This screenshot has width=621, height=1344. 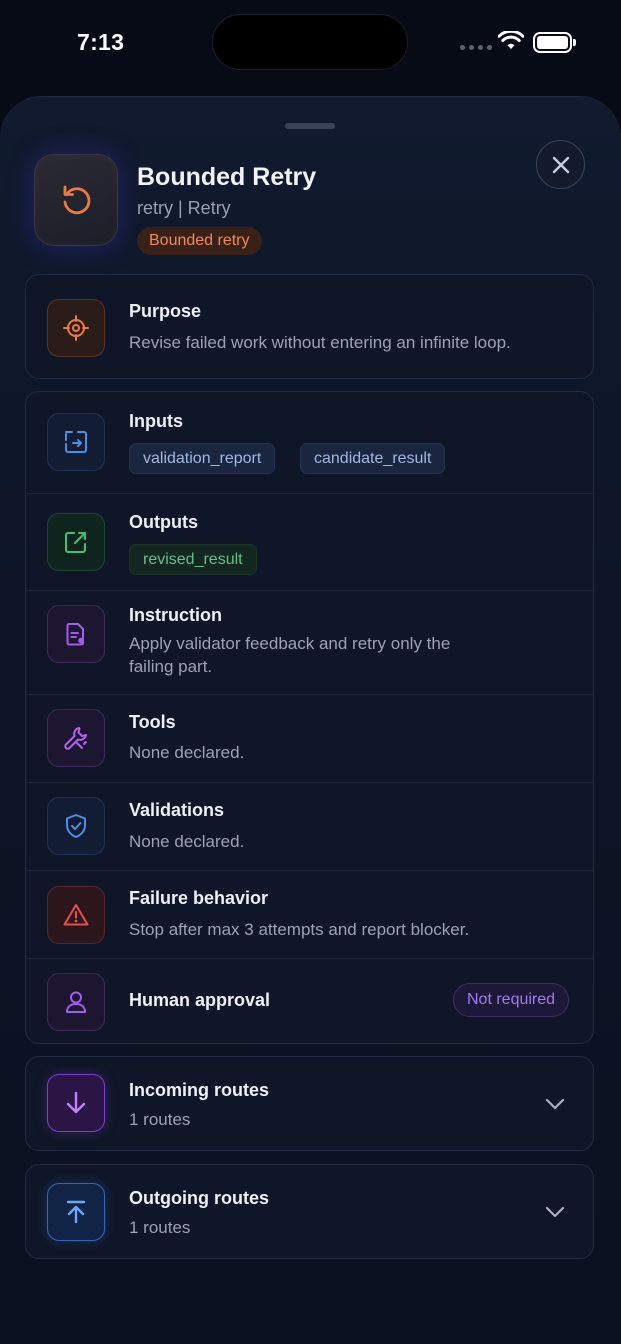 I want to click on validations-title: Validations, so click(x=177, y=810).